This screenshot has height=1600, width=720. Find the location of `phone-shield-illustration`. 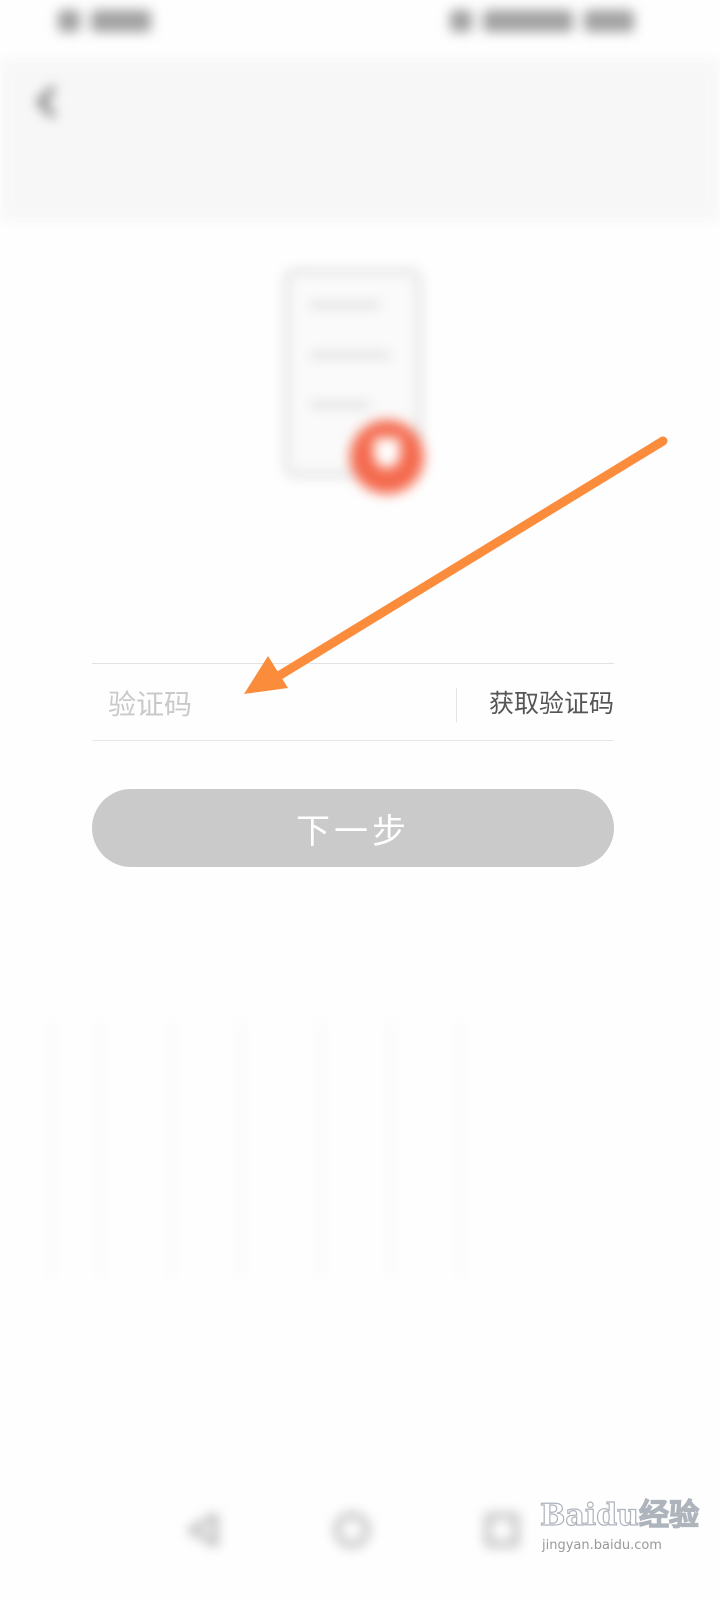

phone-shield-illustration is located at coordinates (360, 375).